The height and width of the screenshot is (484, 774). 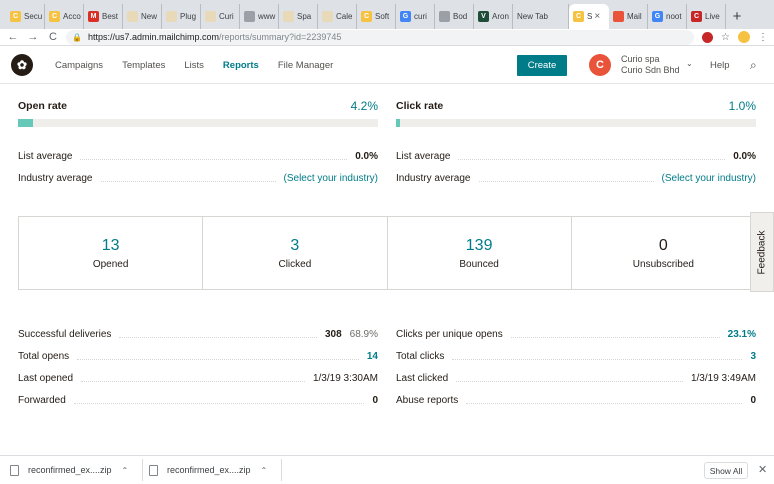 What do you see at coordinates (143, 65) in the screenshot?
I see `nav-templates: Templates` at bounding box center [143, 65].